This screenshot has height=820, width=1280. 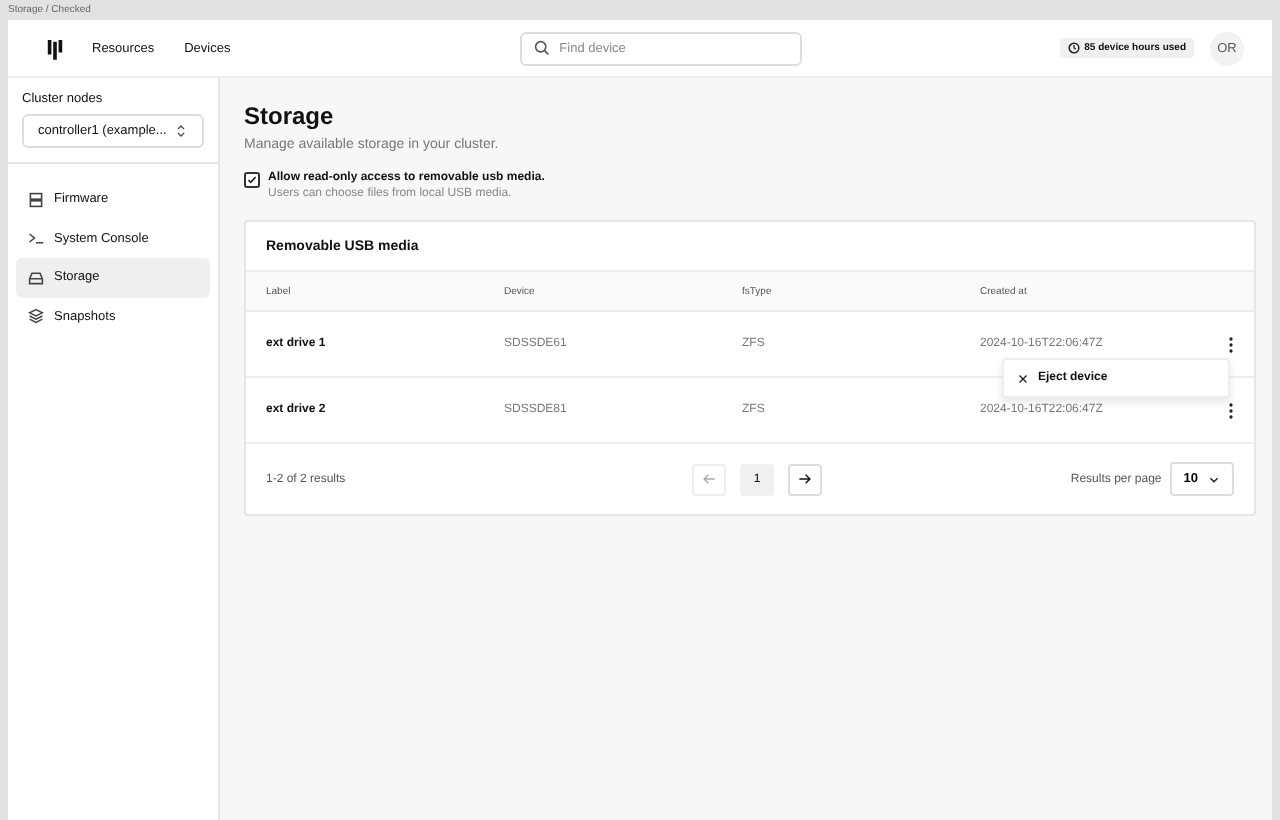 What do you see at coordinates (252, 180) in the screenshot?
I see `checkbox` at bounding box center [252, 180].